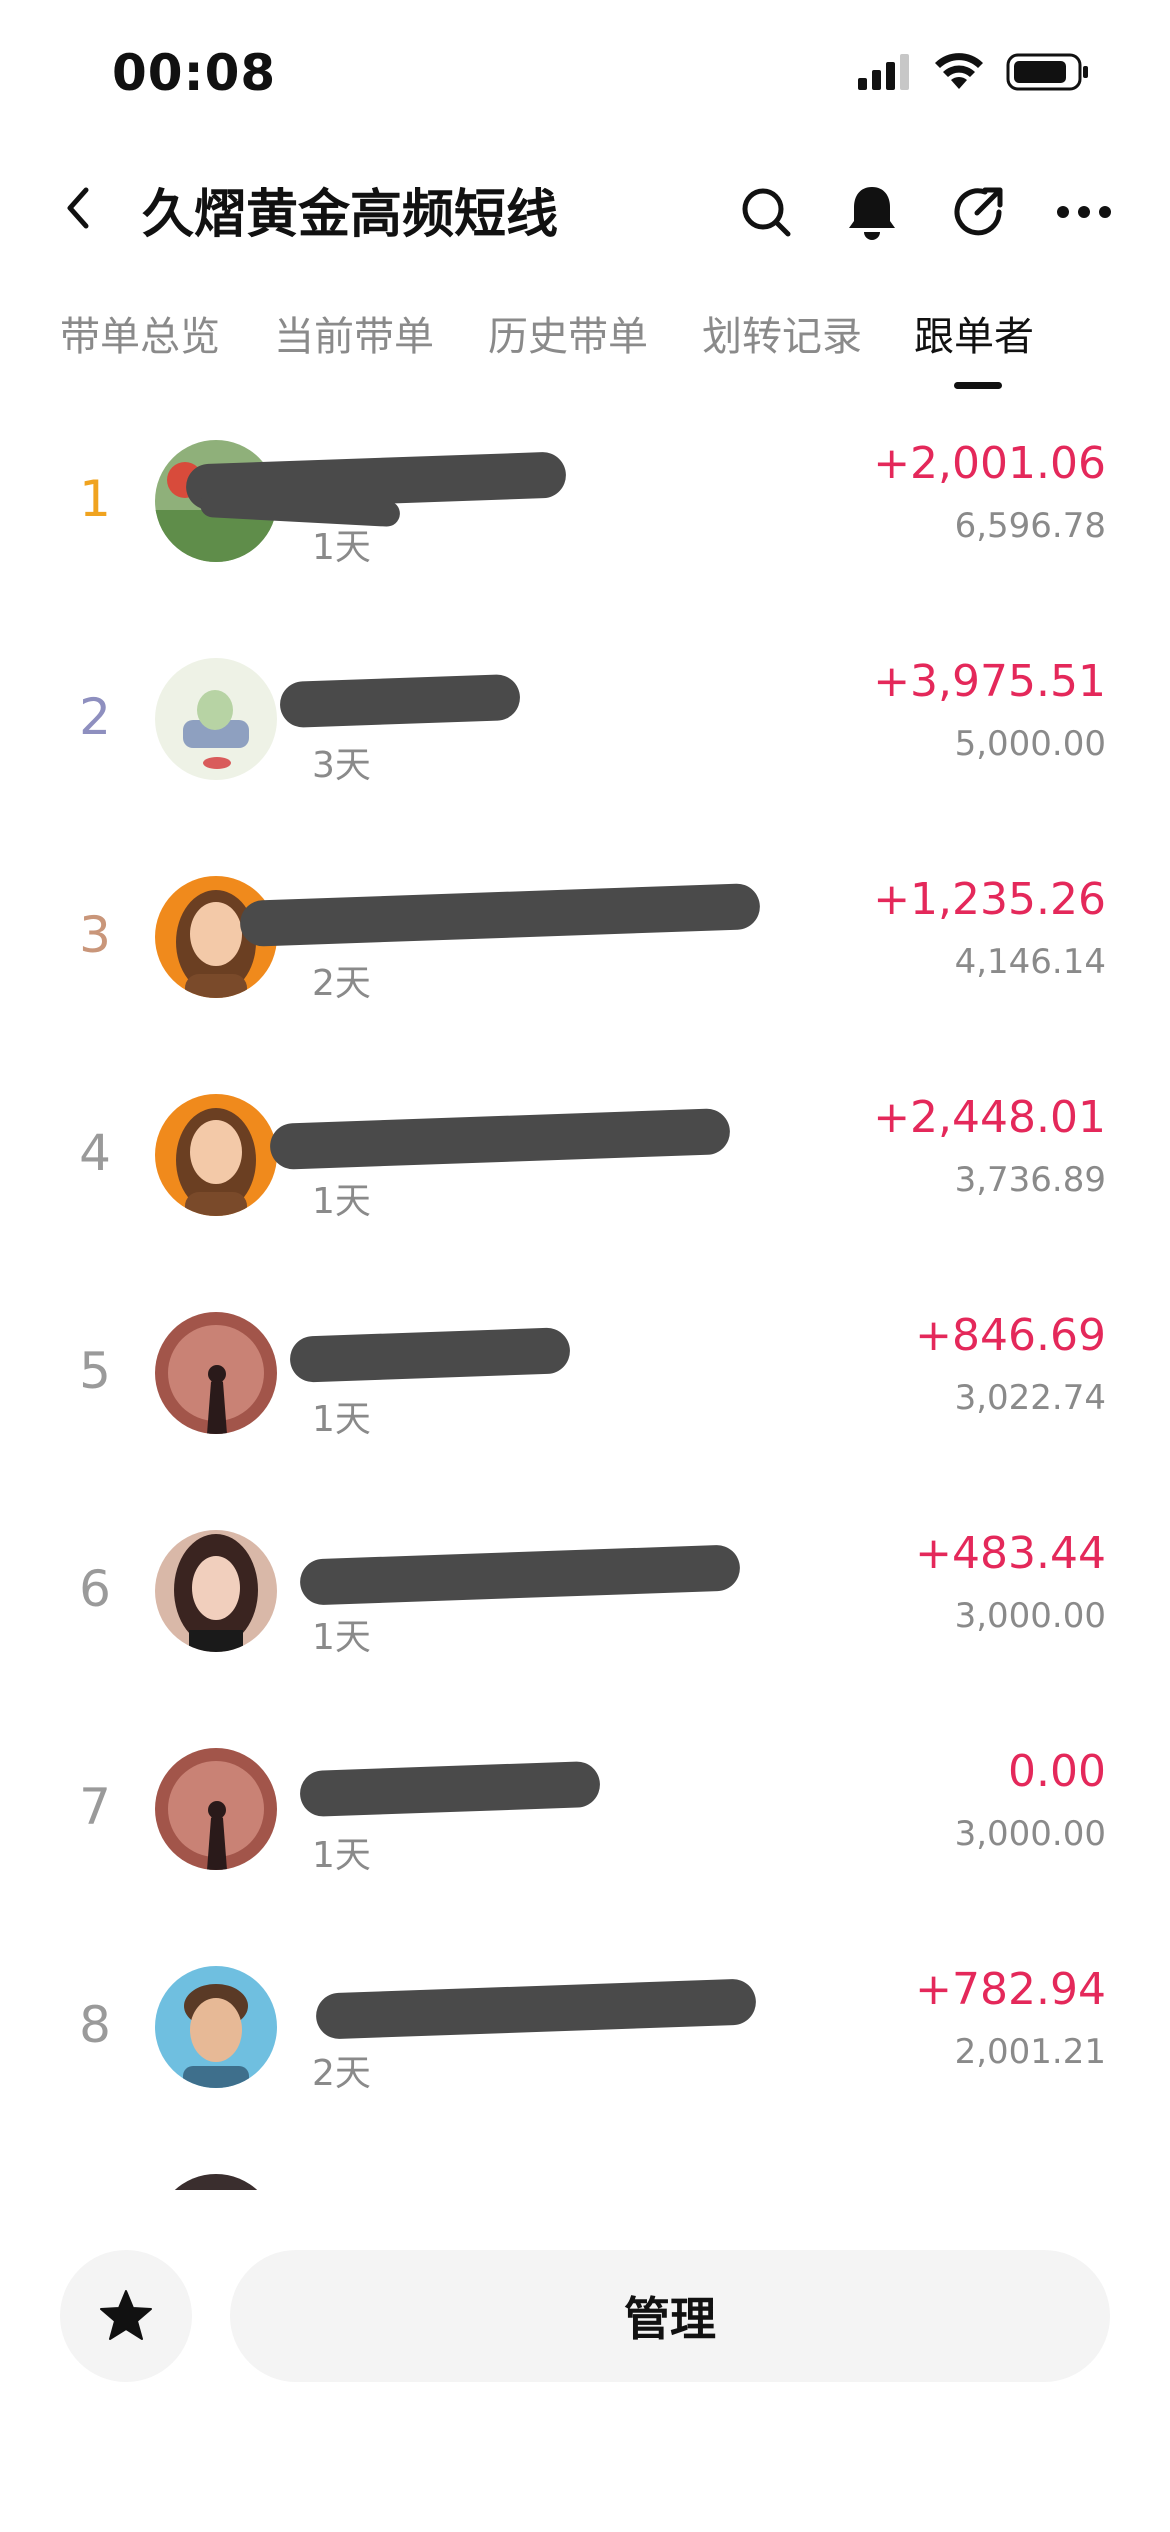 The height and width of the screenshot is (2532, 1170). I want to click on follow-amount: 5,000.00, so click(1030, 744).